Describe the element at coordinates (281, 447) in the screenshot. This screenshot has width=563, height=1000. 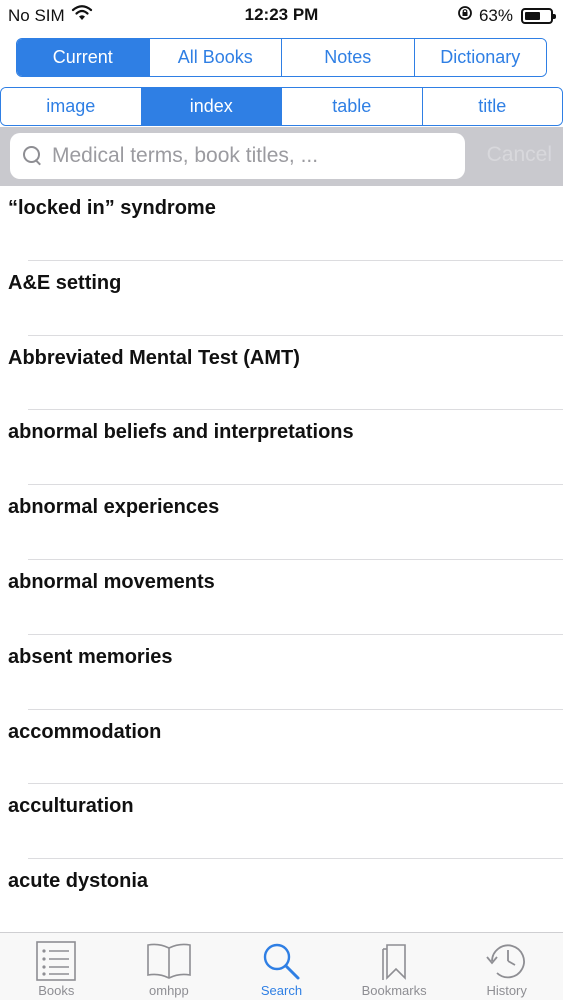
I see `list-item: abnormal beliefs and interpretations` at that location.